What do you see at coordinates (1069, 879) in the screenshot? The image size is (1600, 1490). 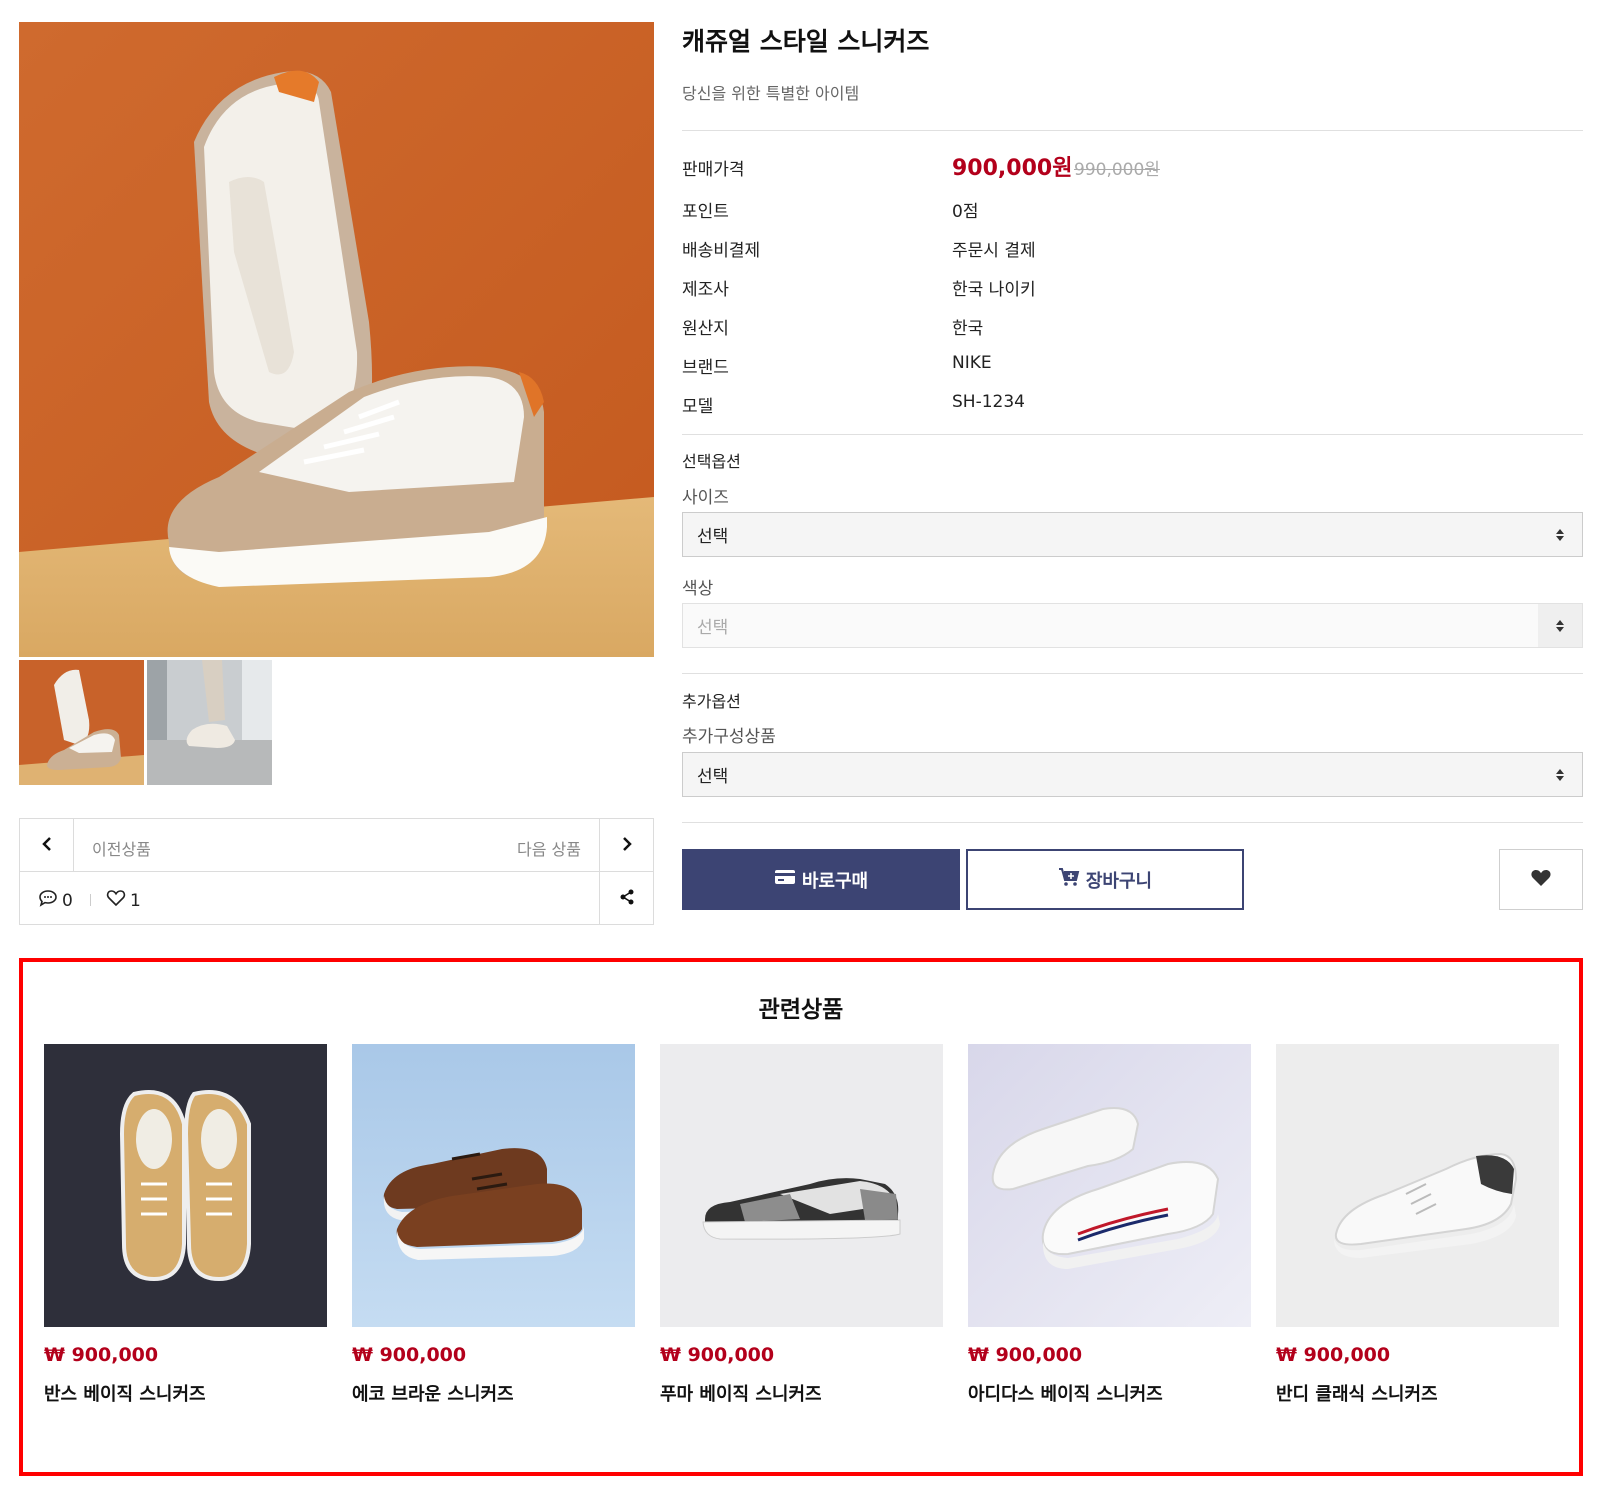 I see `cart-plus-icon` at bounding box center [1069, 879].